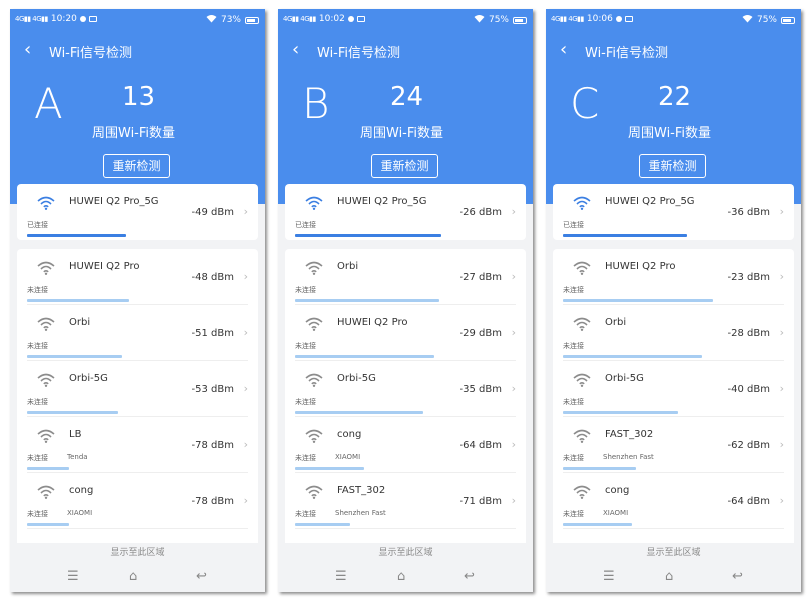 This screenshot has width=812, height=600. What do you see at coordinates (748, 501) in the screenshot?
I see `signal-dbm: -64 dBm` at bounding box center [748, 501].